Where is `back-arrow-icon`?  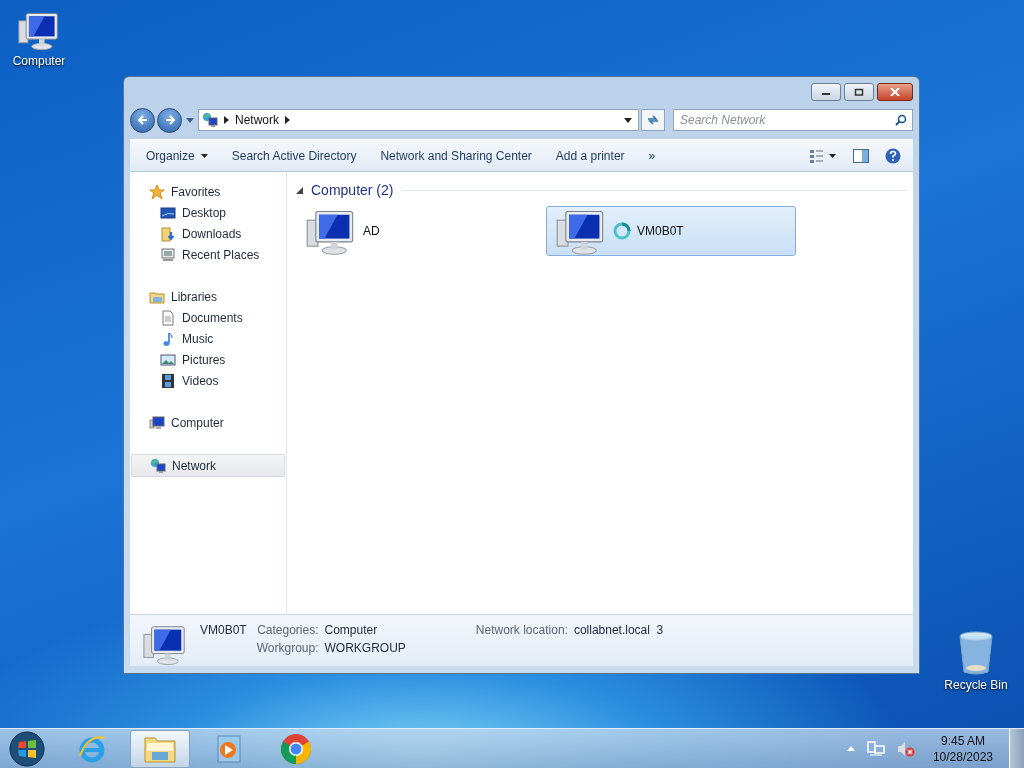 back-arrow-icon is located at coordinates (142, 120).